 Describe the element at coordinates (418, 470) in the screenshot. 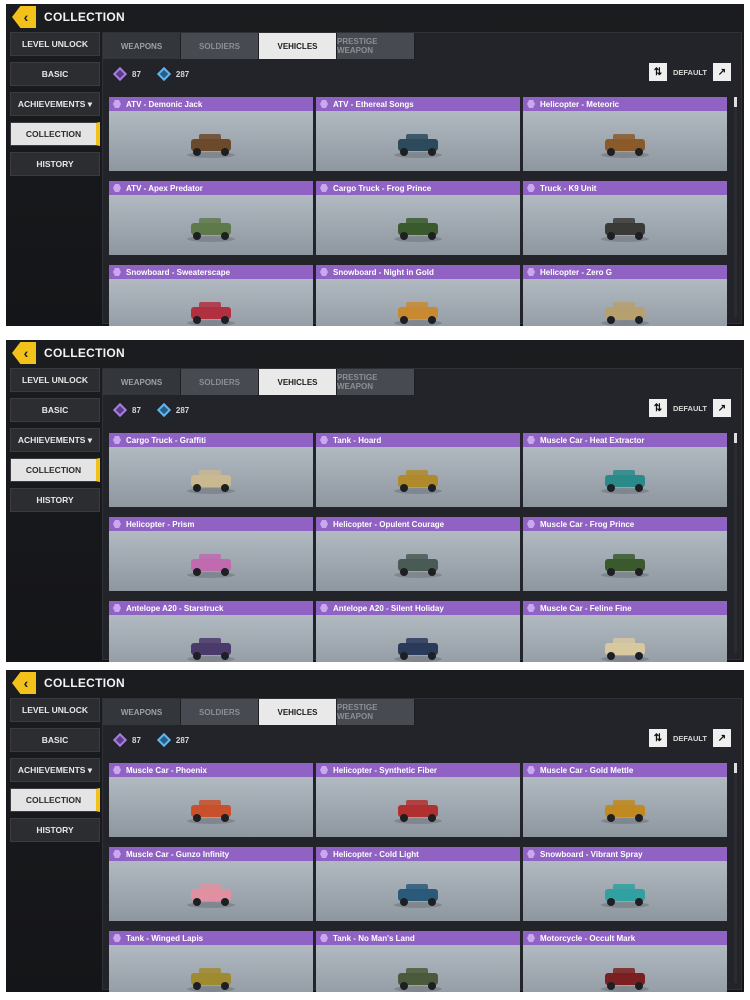

I see `vehicle-card: Tank - Hoard` at that location.